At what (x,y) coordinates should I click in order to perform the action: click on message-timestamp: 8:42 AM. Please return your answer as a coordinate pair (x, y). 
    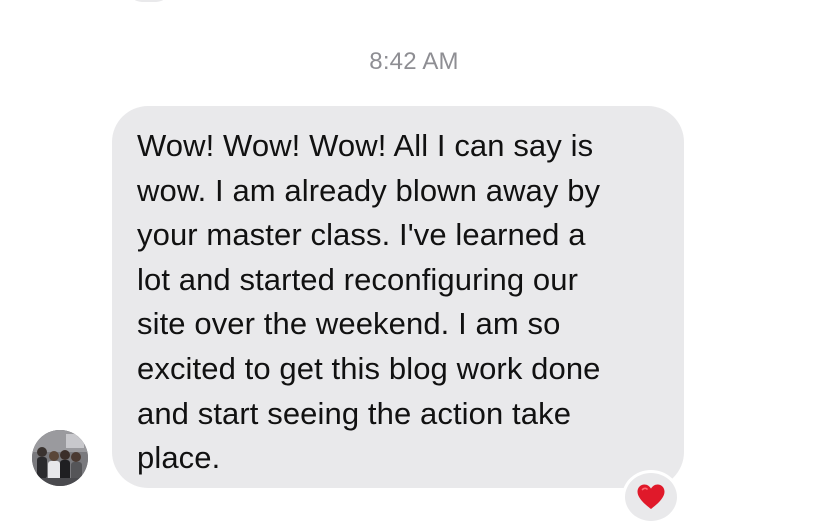
    Looking at the image, I should click on (414, 61).